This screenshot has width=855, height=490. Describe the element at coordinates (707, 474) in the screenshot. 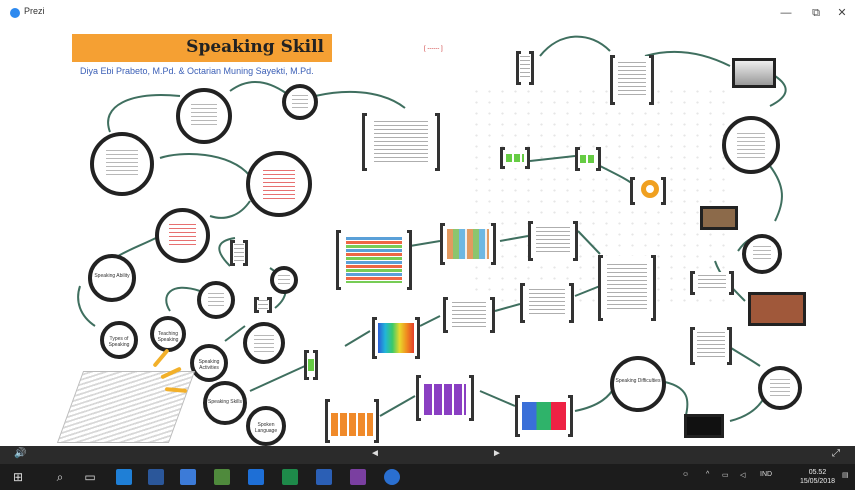

I see `tray-chevron-icon: ^` at that location.